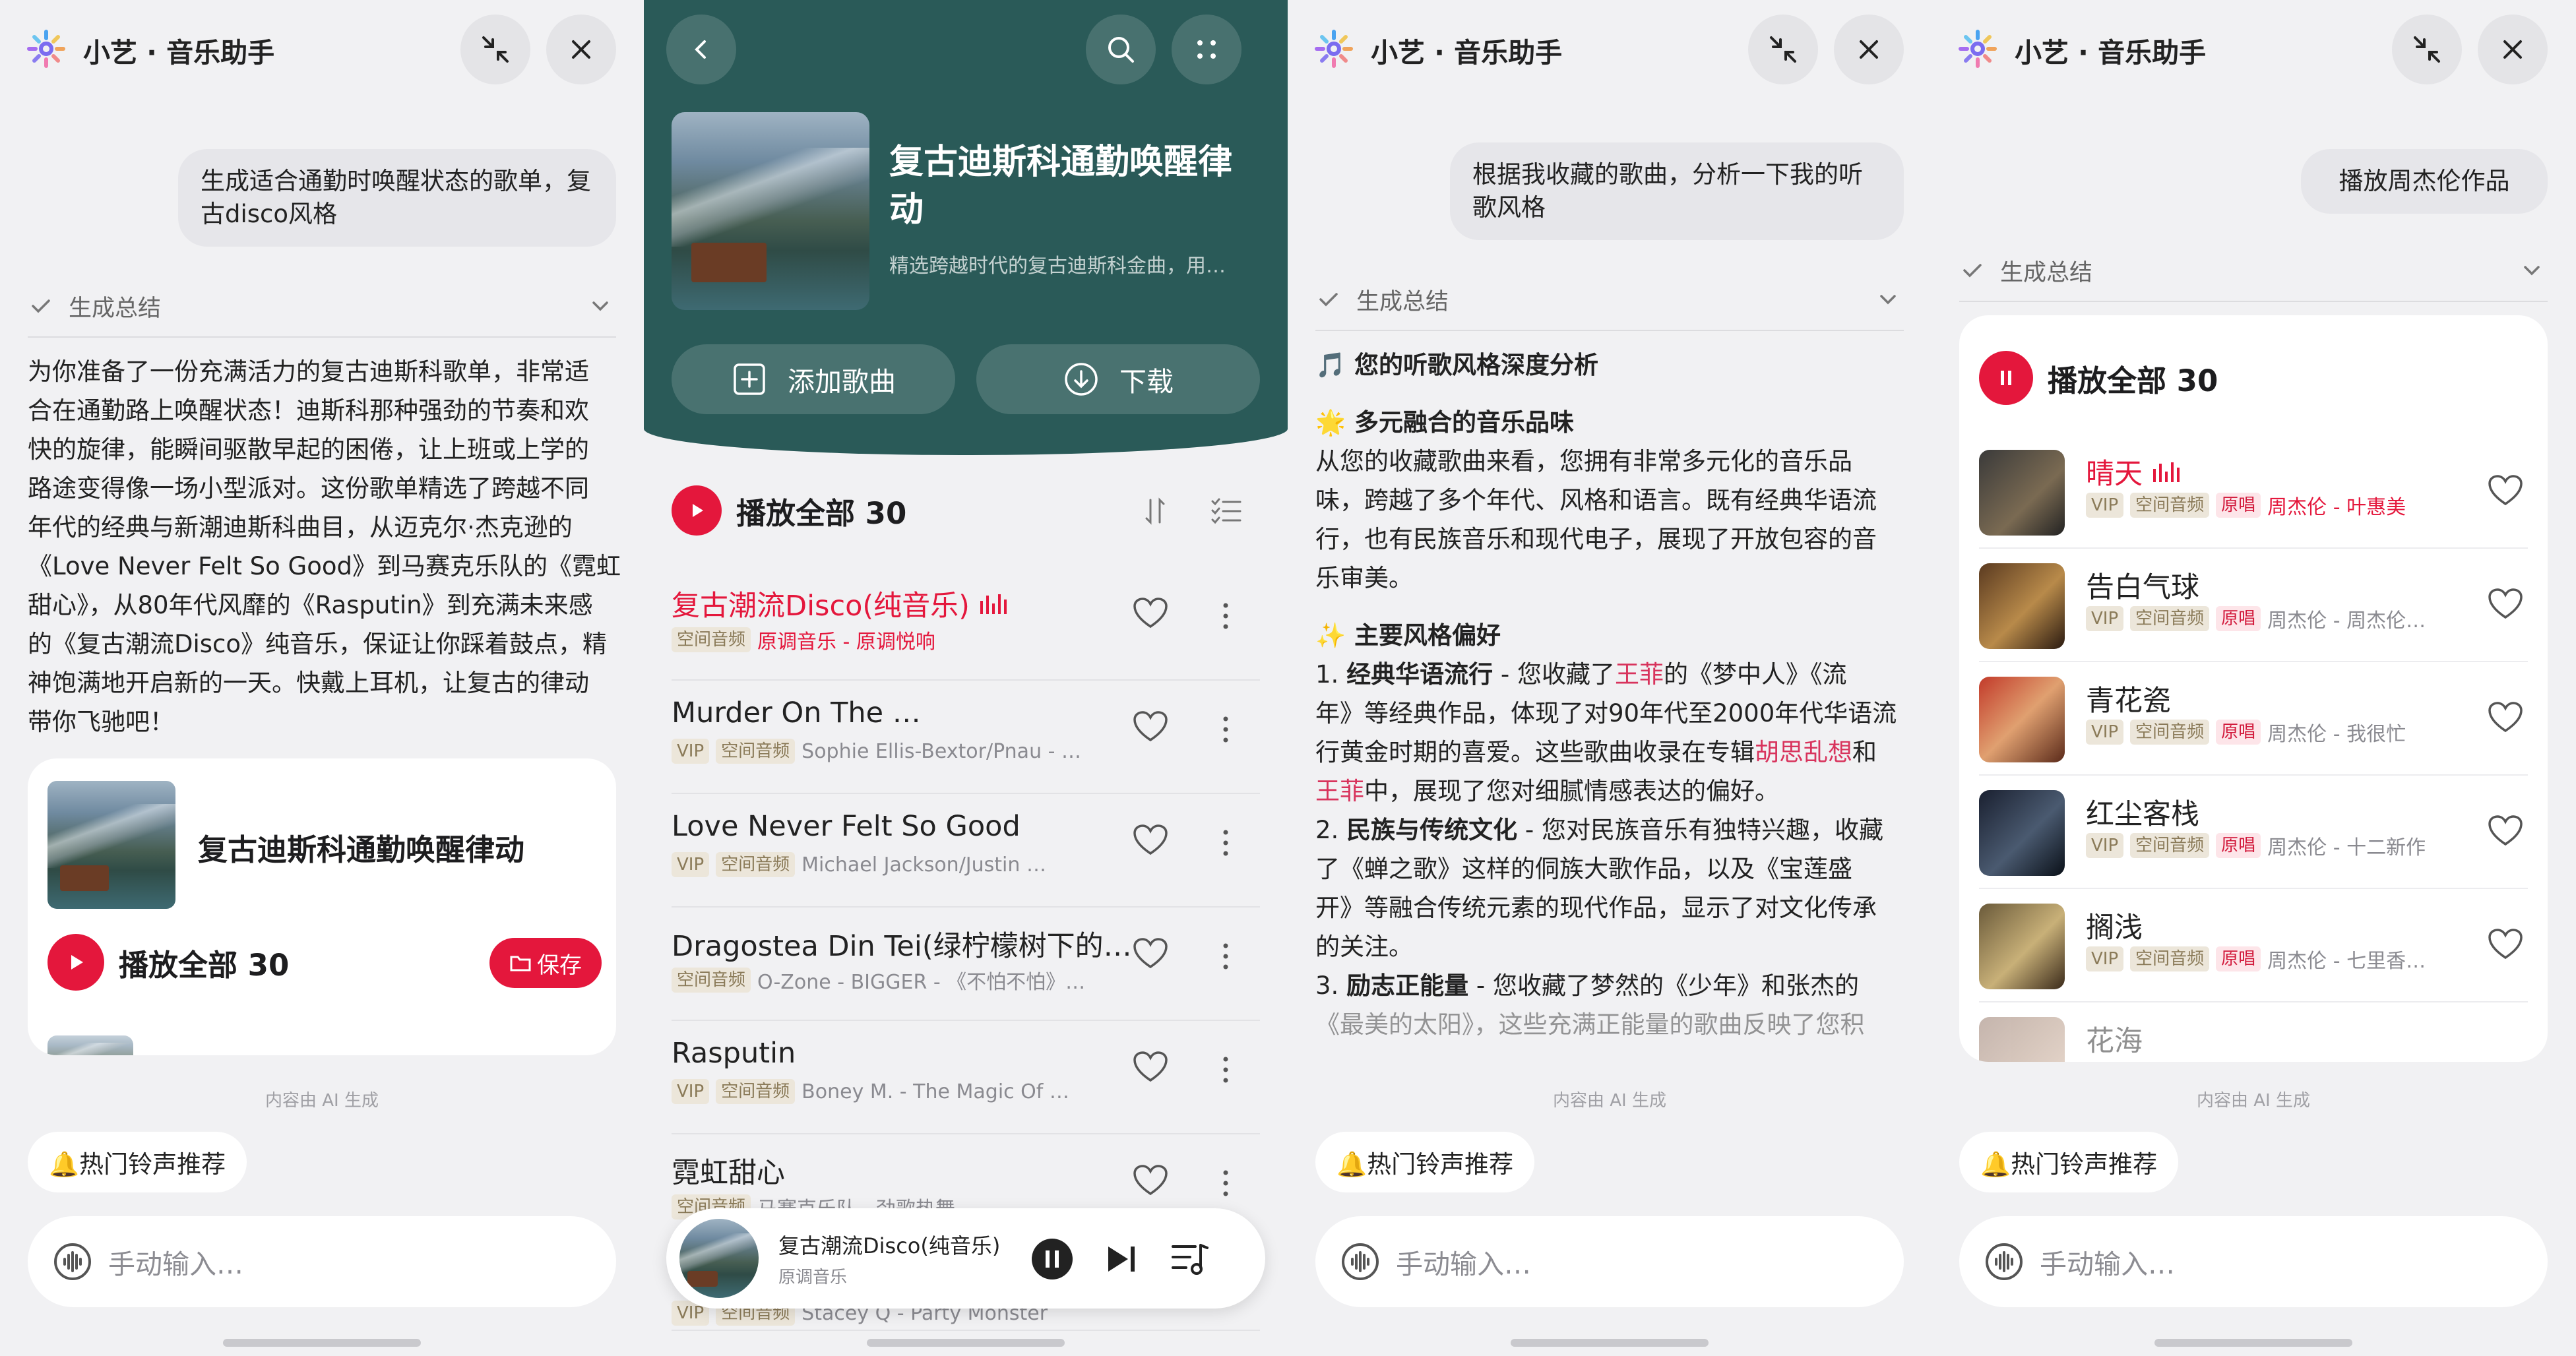 This screenshot has width=2576, height=1356. Describe the element at coordinates (2111, 53) in the screenshot. I see `assistant-title: 小艺 · 音乐助手` at that location.